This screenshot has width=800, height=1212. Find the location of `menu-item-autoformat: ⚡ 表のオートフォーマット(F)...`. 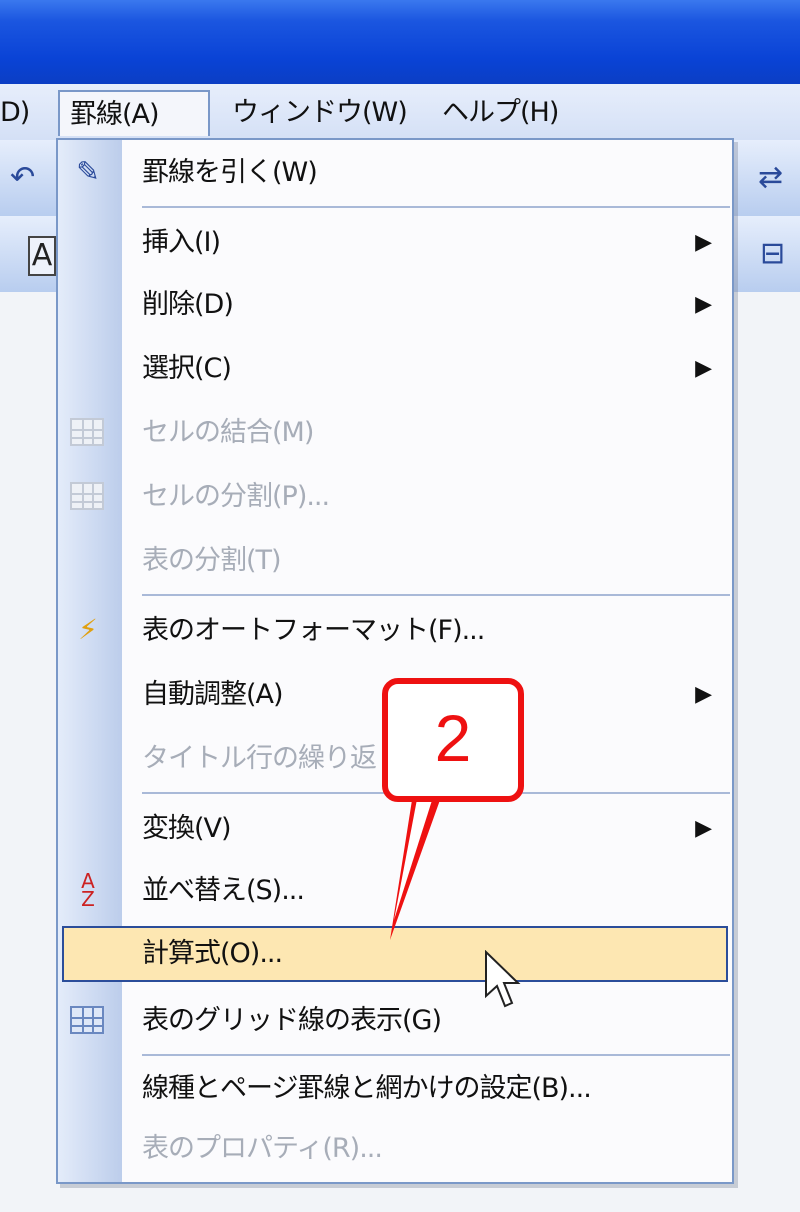

menu-item-autoformat: ⚡ 表のオートフォーマット(F)... is located at coordinates (395, 631).